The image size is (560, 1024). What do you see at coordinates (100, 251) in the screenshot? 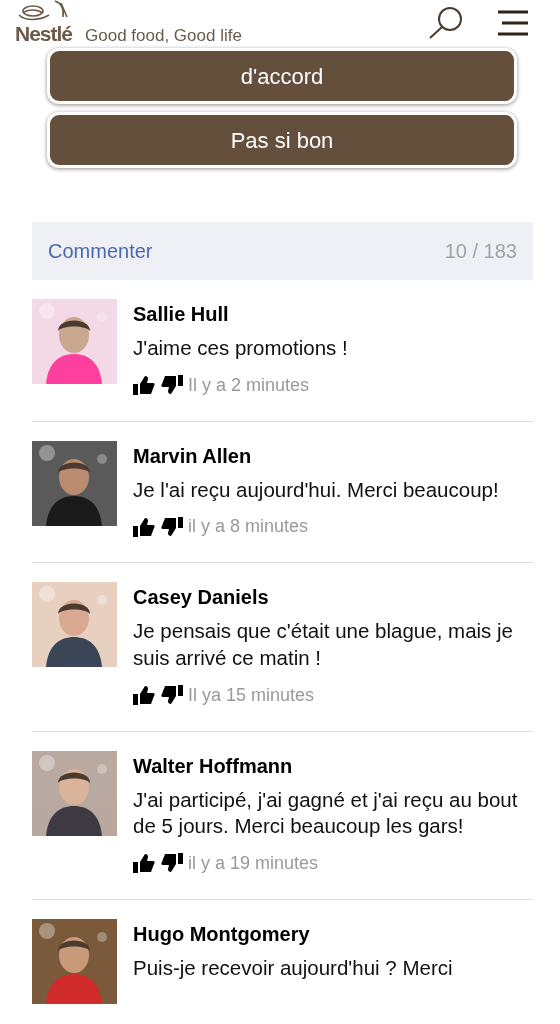
I see `comments-title: Commenter` at bounding box center [100, 251].